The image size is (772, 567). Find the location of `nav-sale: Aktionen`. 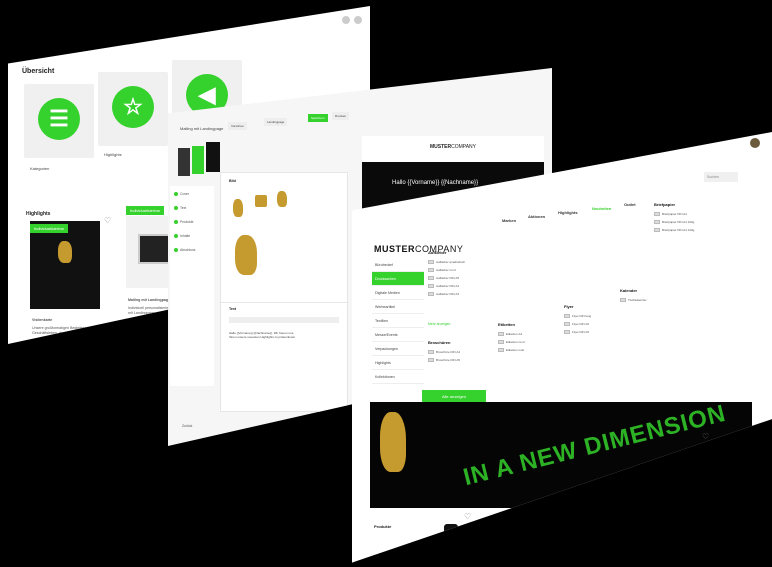

nav-sale: Aktionen is located at coordinates (536, 216).